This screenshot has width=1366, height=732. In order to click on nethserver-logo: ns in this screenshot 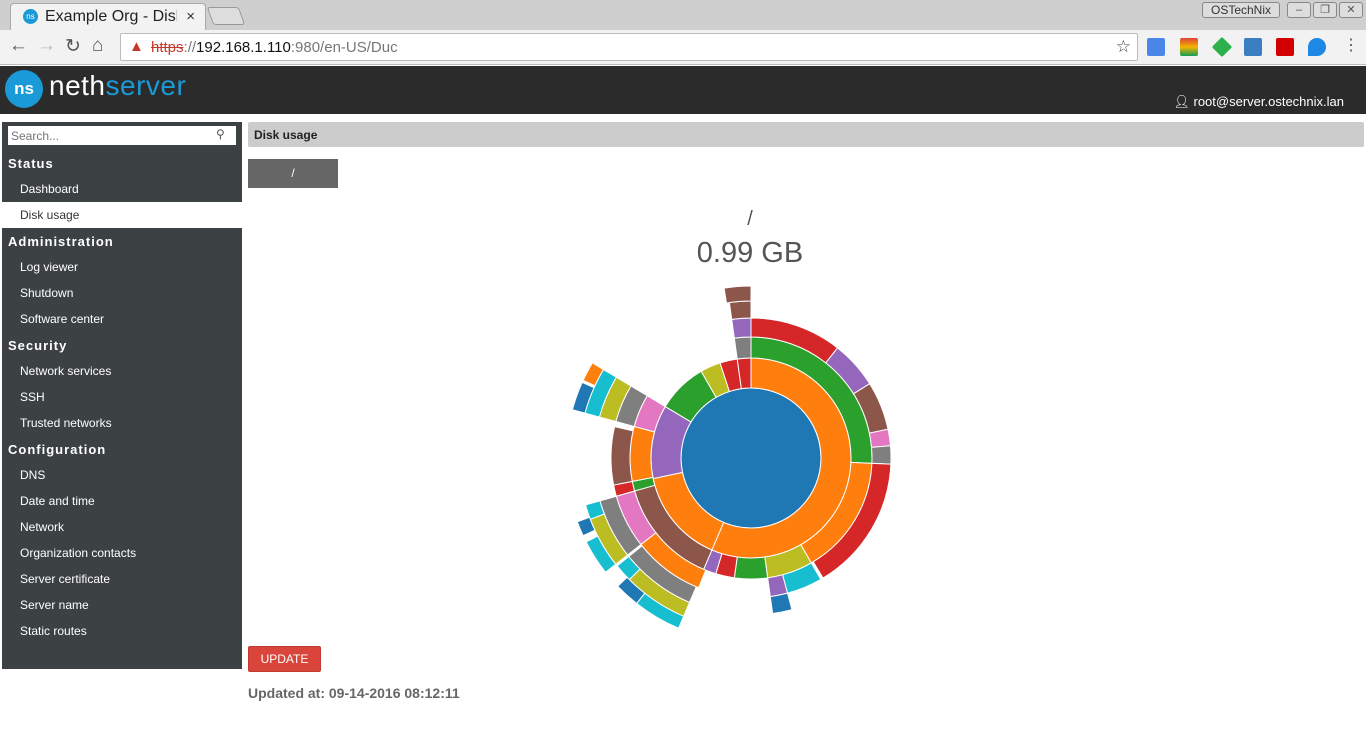, I will do `click(24, 89)`.